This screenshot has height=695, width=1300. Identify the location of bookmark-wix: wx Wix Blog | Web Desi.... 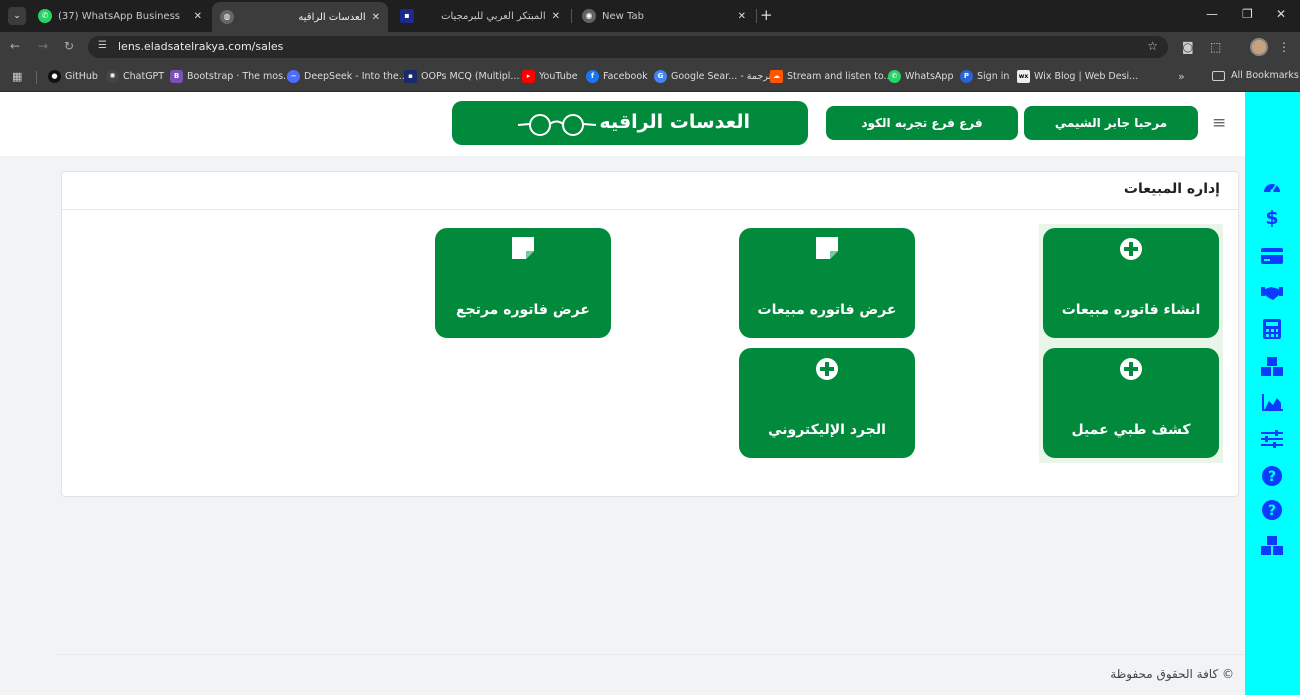
(1077, 76).